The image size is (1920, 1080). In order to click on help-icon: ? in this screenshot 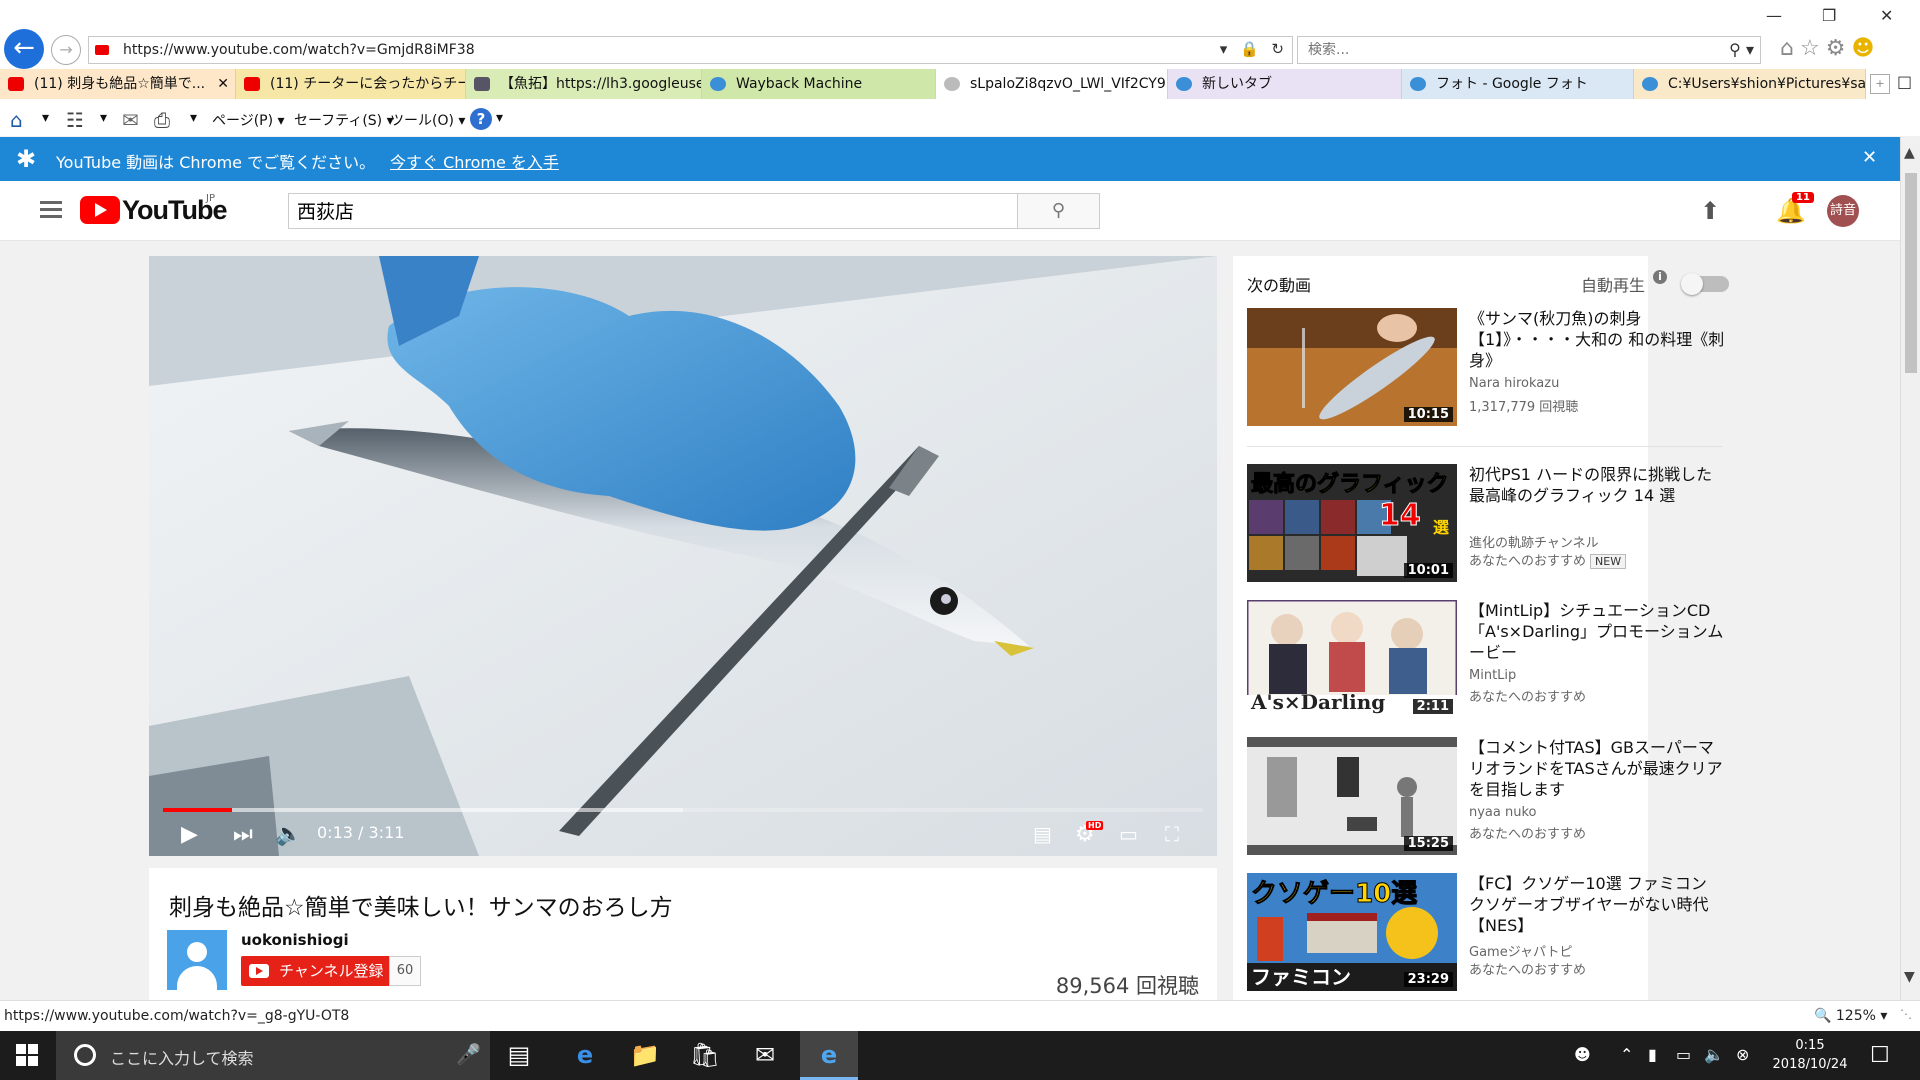, I will do `click(481, 119)`.